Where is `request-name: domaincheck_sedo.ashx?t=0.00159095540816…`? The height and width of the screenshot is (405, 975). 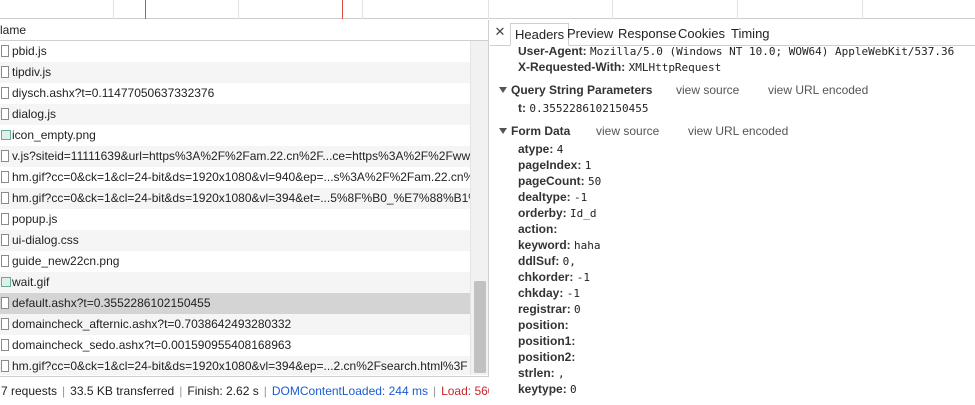 request-name: domaincheck_sedo.ashx?t=0.00159095540816… is located at coordinates (152, 345).